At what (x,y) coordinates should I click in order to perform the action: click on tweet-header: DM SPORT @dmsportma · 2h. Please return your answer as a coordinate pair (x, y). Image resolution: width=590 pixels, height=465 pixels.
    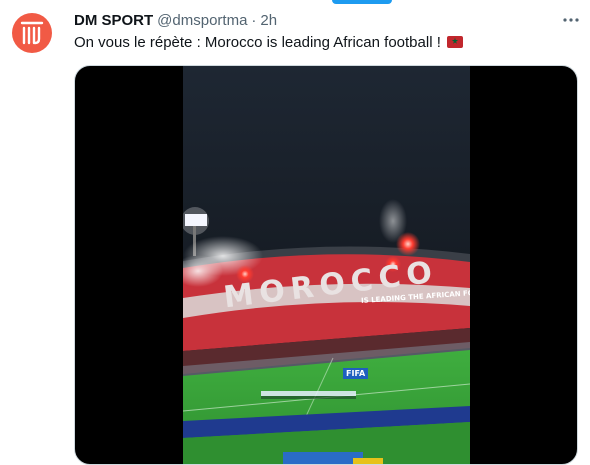
    Looking at the image, I should click on (175, 20).